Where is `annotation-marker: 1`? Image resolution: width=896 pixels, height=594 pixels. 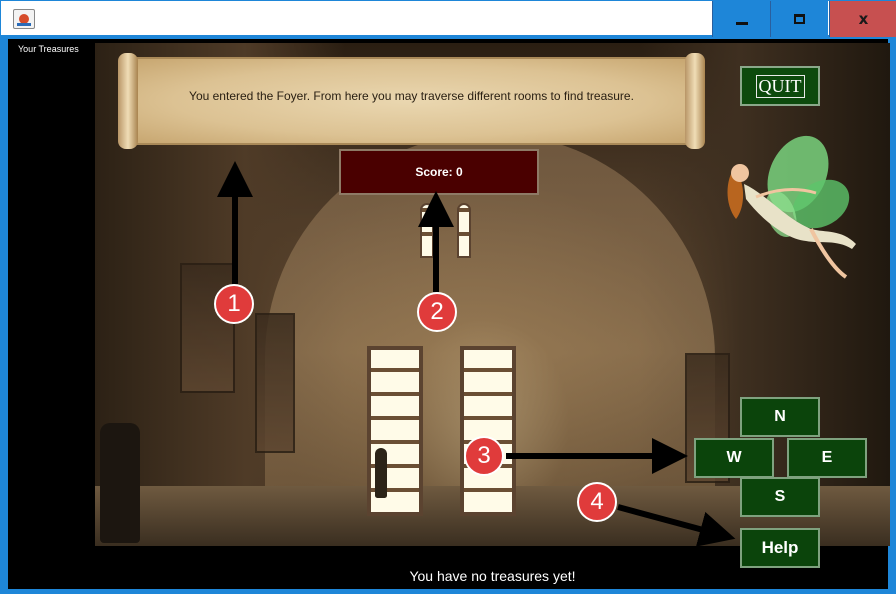 annotation-marker: 1 is located at coordinates (234, 304).